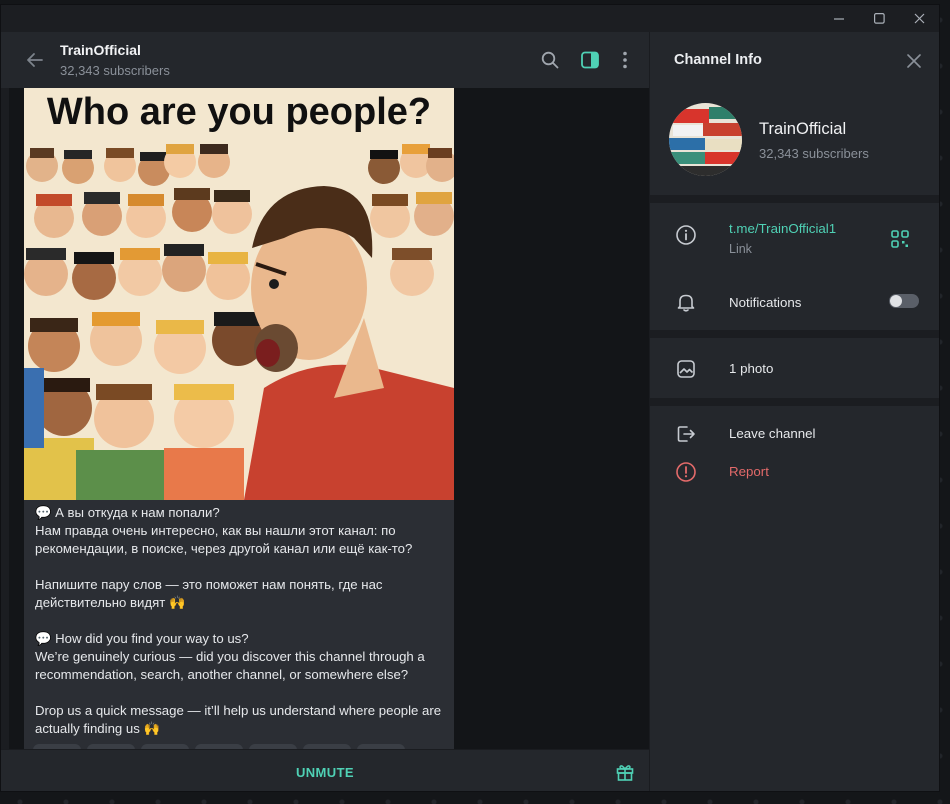 This screenshot has width=950, height=804. What do you see at coordinates (550, 60) in the screenshot?
I see `search-icon` at bounding box center [550, 60].